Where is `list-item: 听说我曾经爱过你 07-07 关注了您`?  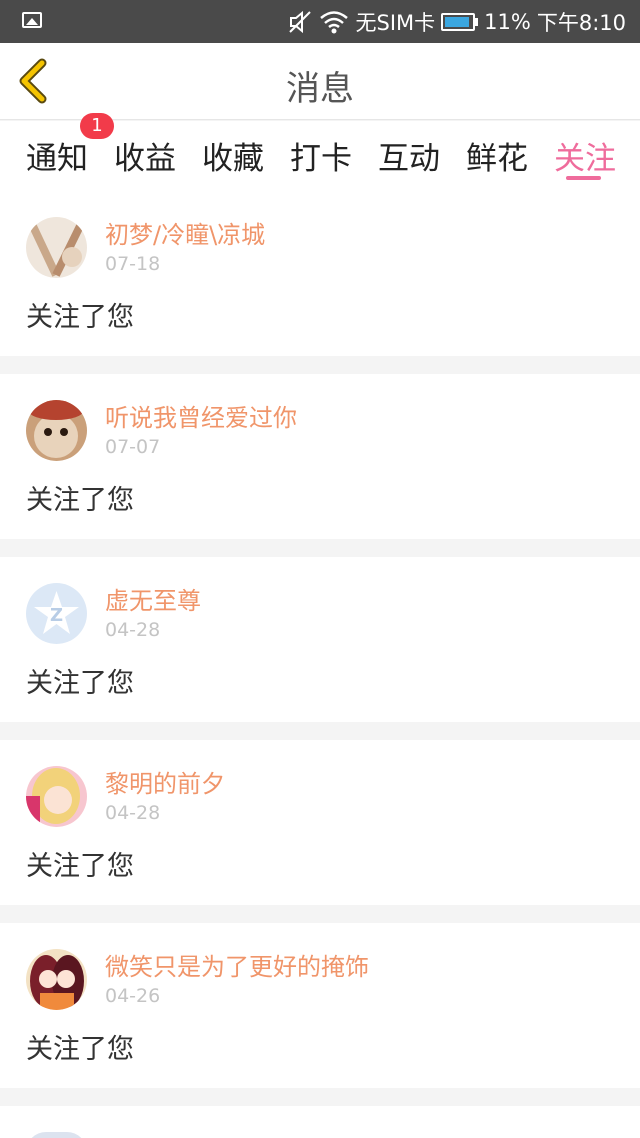
list-item: 听说我曾经爱过你 07-07 关注了您 is located at coordinates (320, 456).